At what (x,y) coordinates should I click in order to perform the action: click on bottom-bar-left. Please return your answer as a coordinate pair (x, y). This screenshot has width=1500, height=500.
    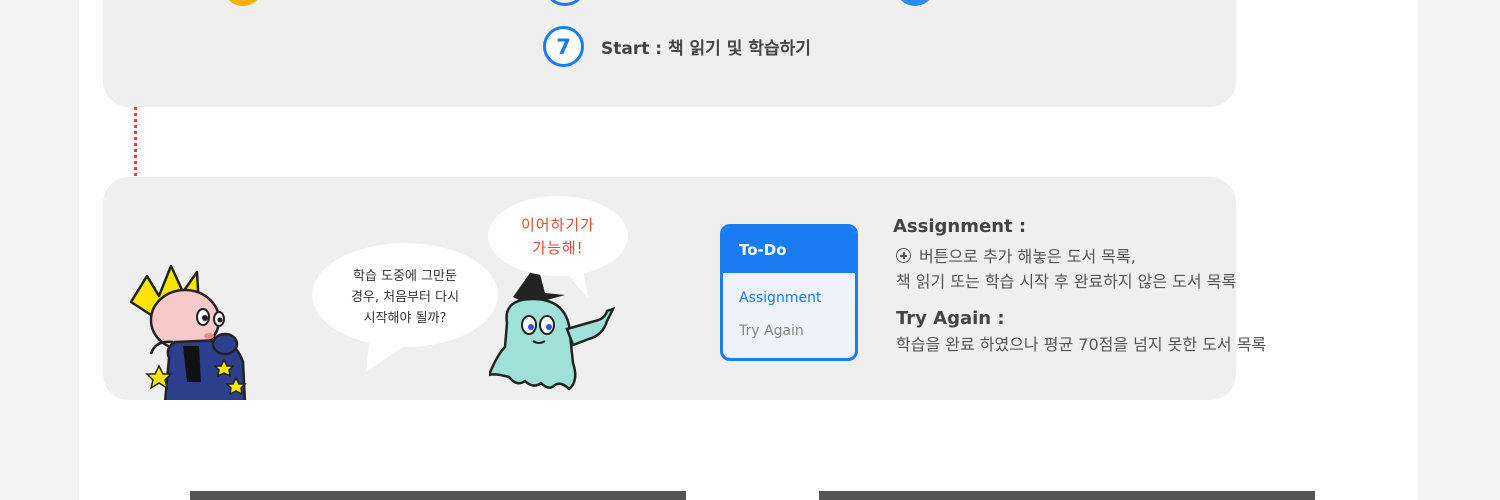
    Looking at the image, I should click on (438, 495).